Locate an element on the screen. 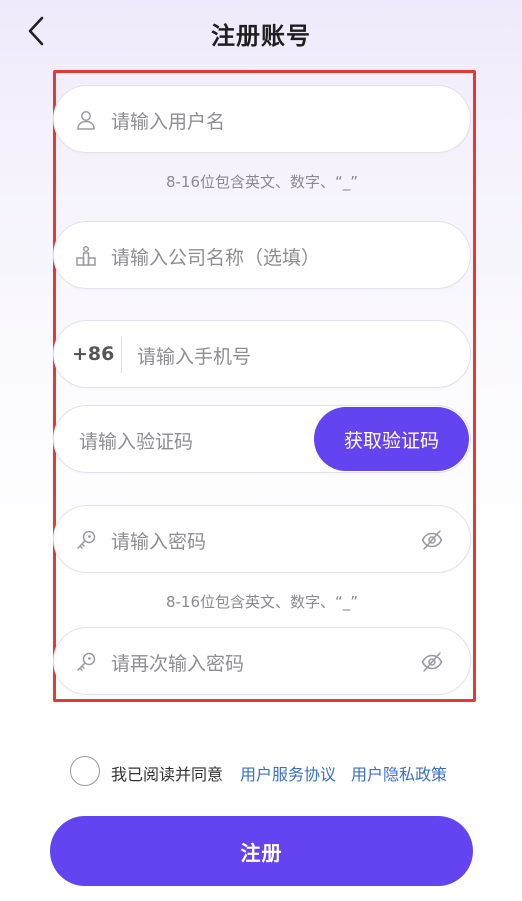 This screenshot has width=522, height=901. username-hint: 8-16位包含英文、数字、“_” is located at coordinates (262, 182).